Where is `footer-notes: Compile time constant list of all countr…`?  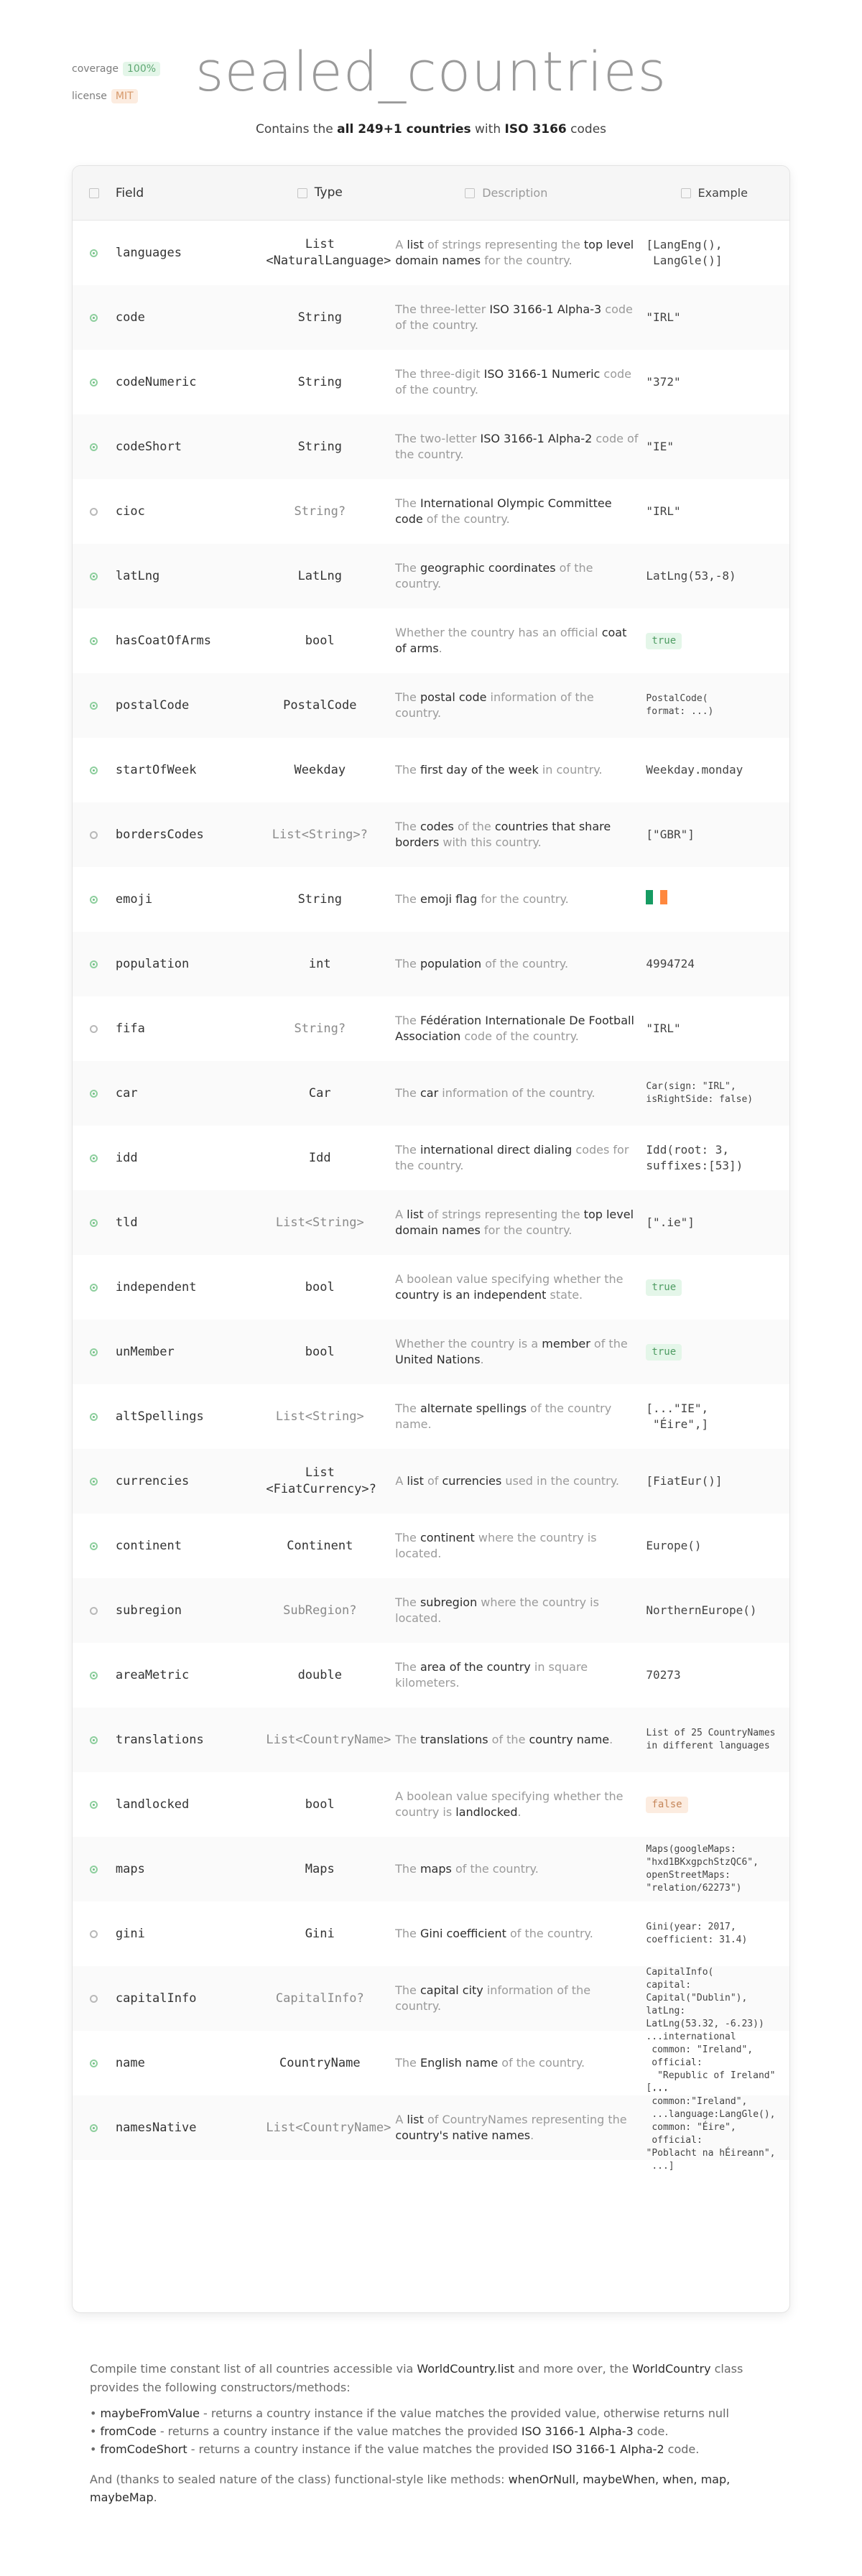 footer-notes: Compile time constant list of all countr… is located at coordinates (431, 2433).